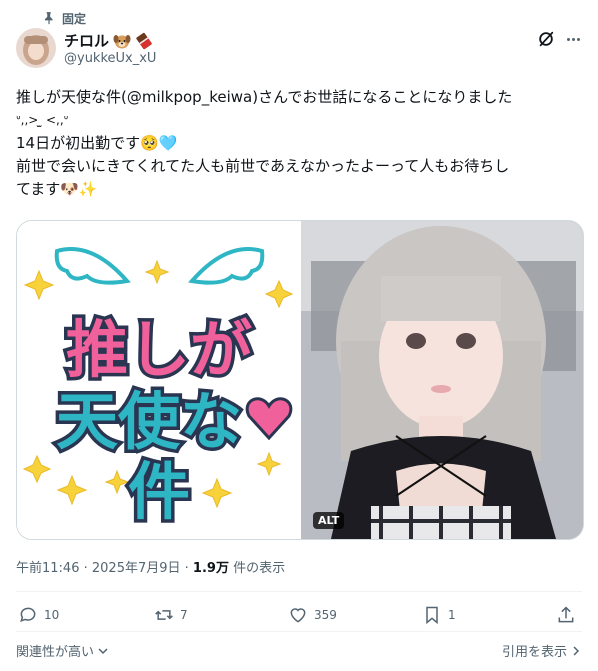 The height and width of the screenshot is (671, 598). I want to click on pinned-label: 固定, so click(74, 18).